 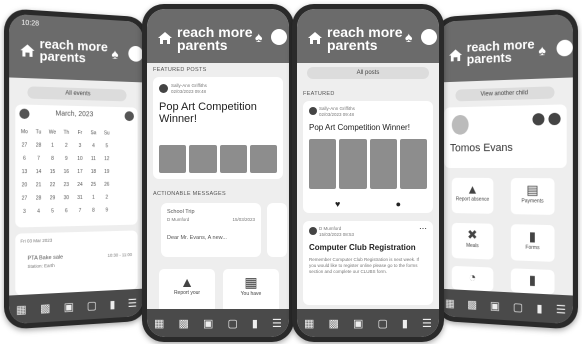 I want to click on cutlery-icon: ✖, so click(x=472, y=235).